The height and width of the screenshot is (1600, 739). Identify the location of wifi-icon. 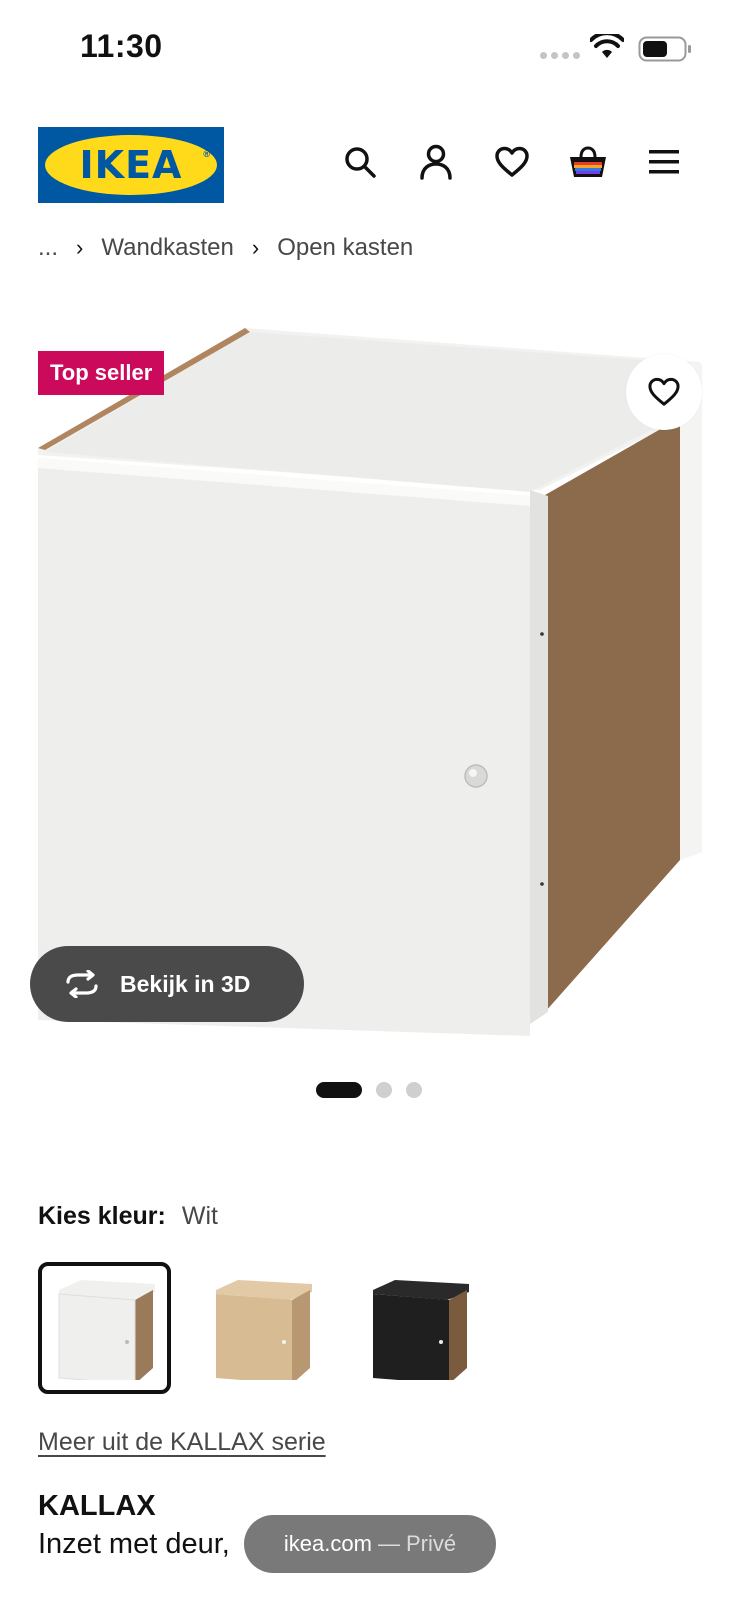
(607, 46).